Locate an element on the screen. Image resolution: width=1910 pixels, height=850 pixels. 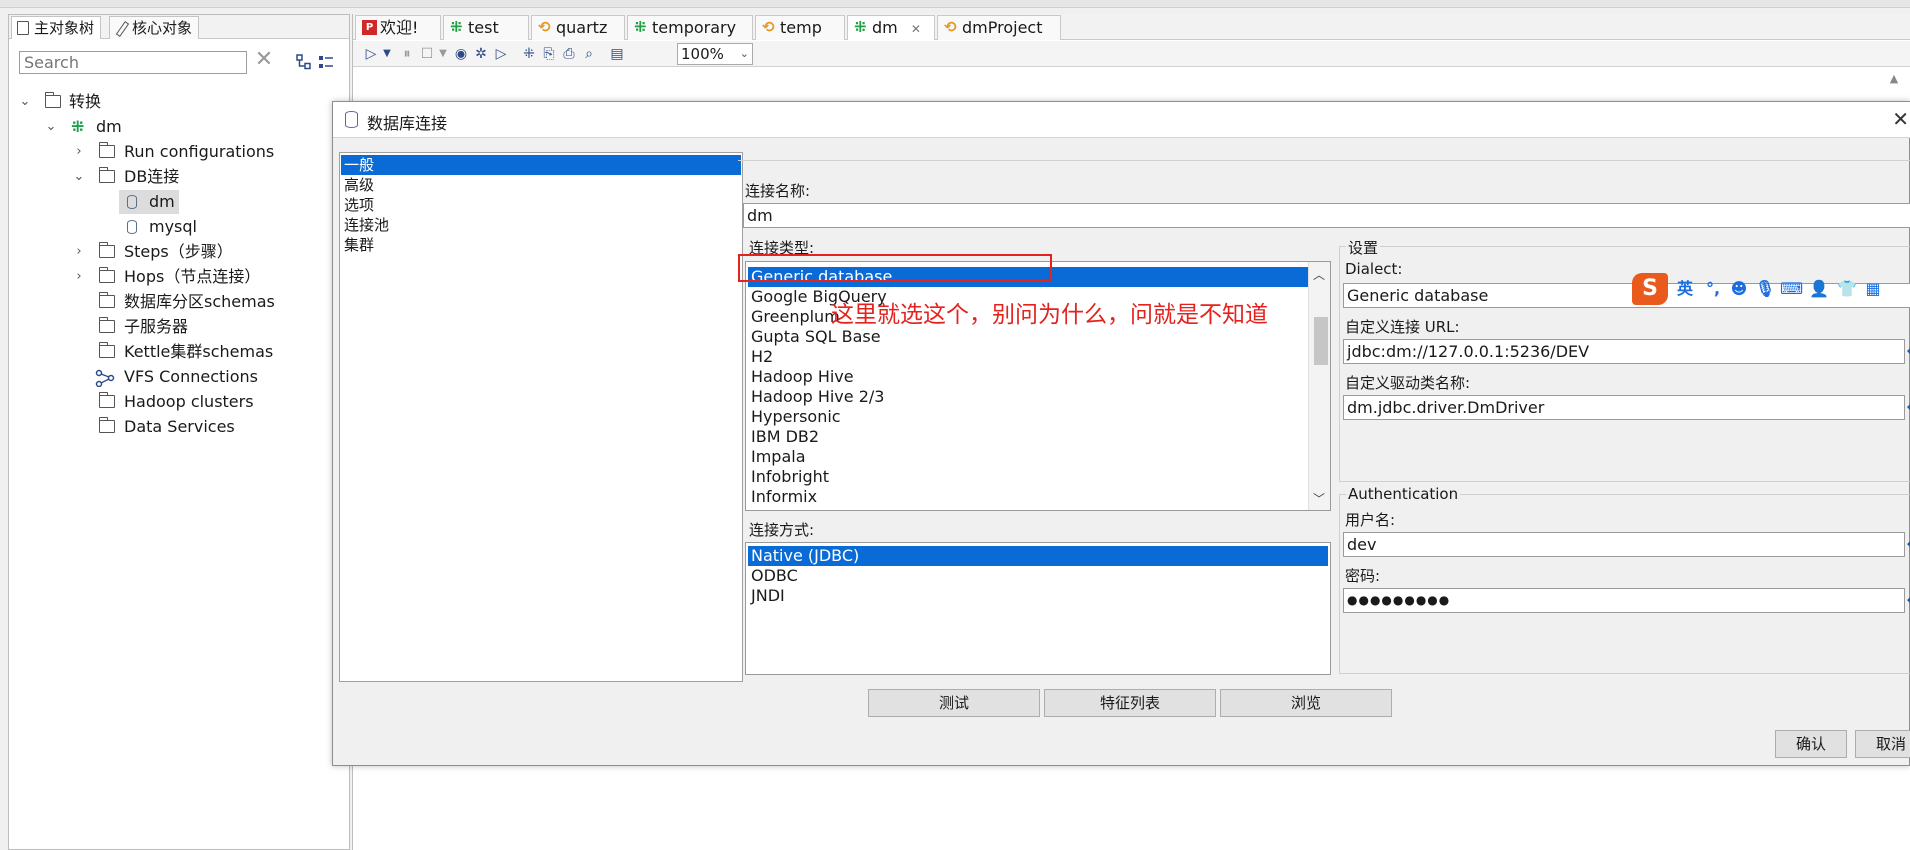
dialect-label: Dialect: is located at coordinates (1374, 269).